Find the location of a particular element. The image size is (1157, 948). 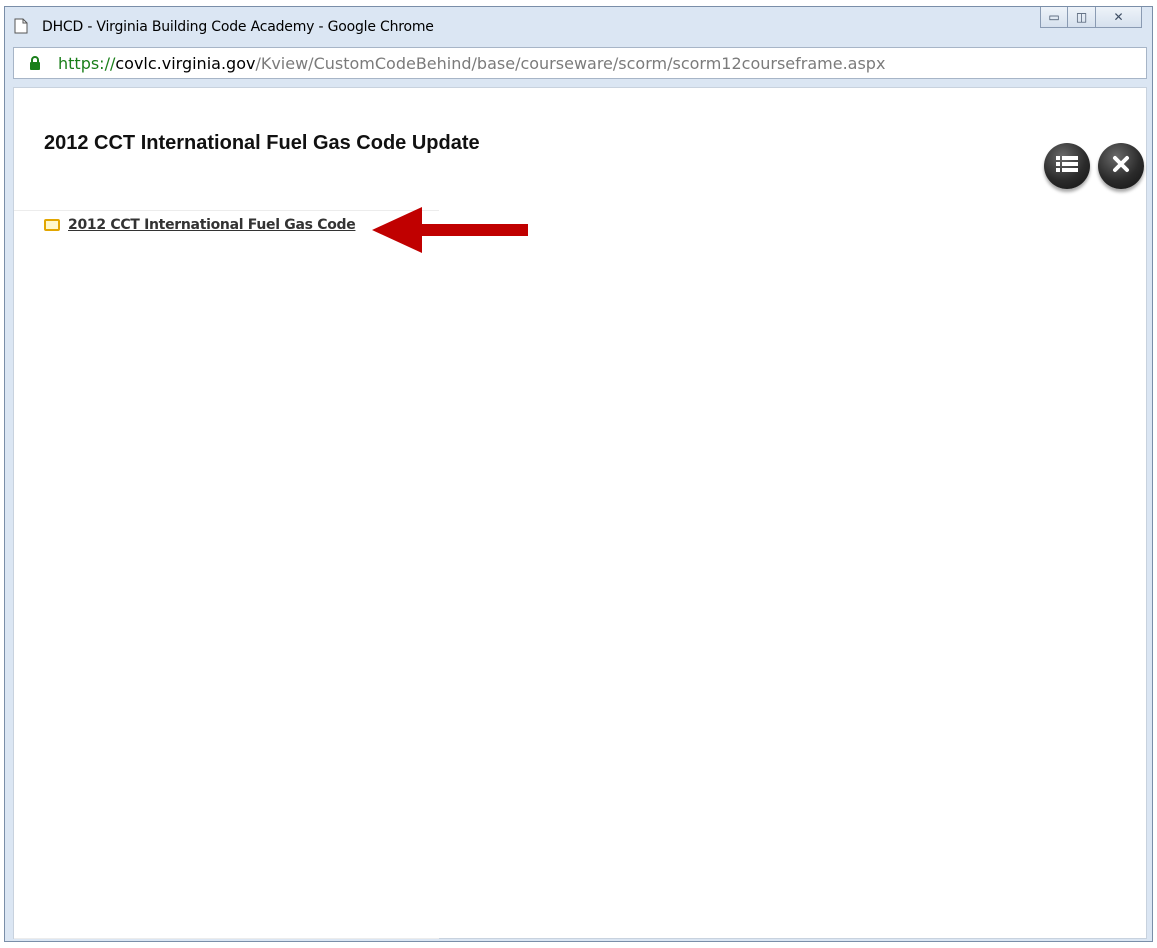

restore-button: ◫ is located at coordinates (1082, 17).